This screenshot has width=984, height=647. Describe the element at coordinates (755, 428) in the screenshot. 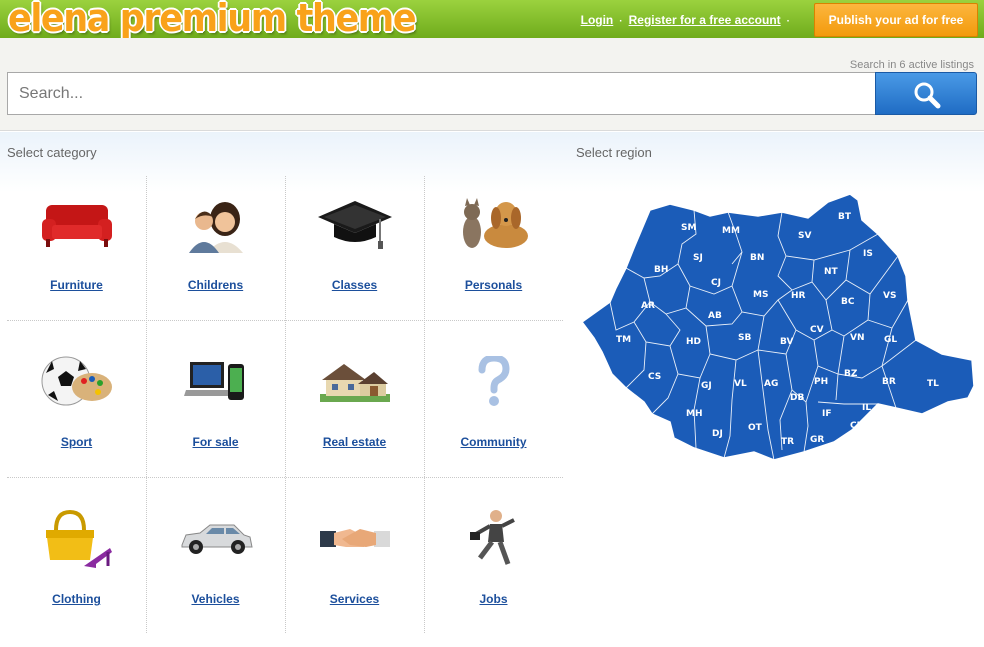

I see `county-label-ot: OT` at that location.